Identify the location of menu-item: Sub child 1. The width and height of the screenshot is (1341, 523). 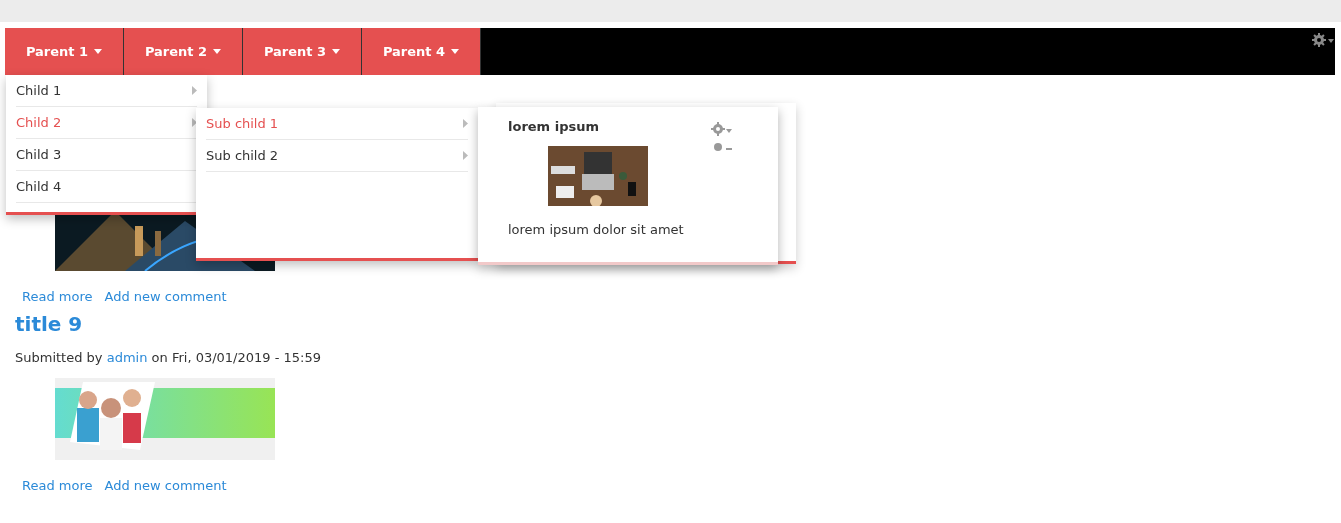
(337, 124).